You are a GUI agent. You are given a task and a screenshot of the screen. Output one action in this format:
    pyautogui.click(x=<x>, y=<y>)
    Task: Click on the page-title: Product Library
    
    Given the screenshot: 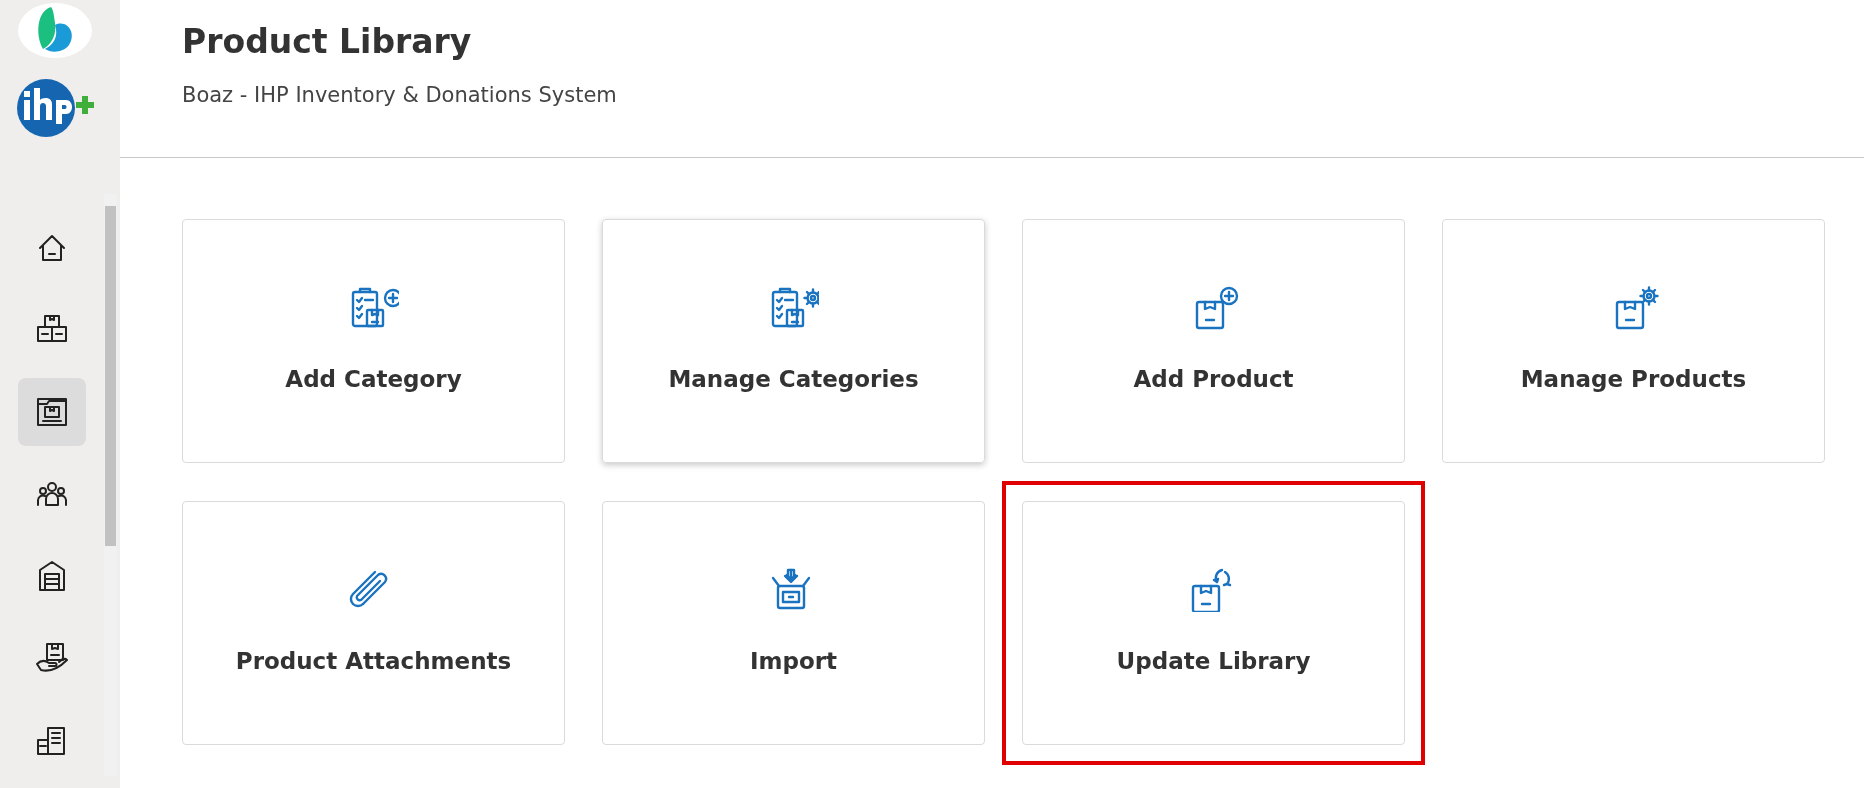 What is the action you would take?
    pyautogui.click(x=327, y=41)
    